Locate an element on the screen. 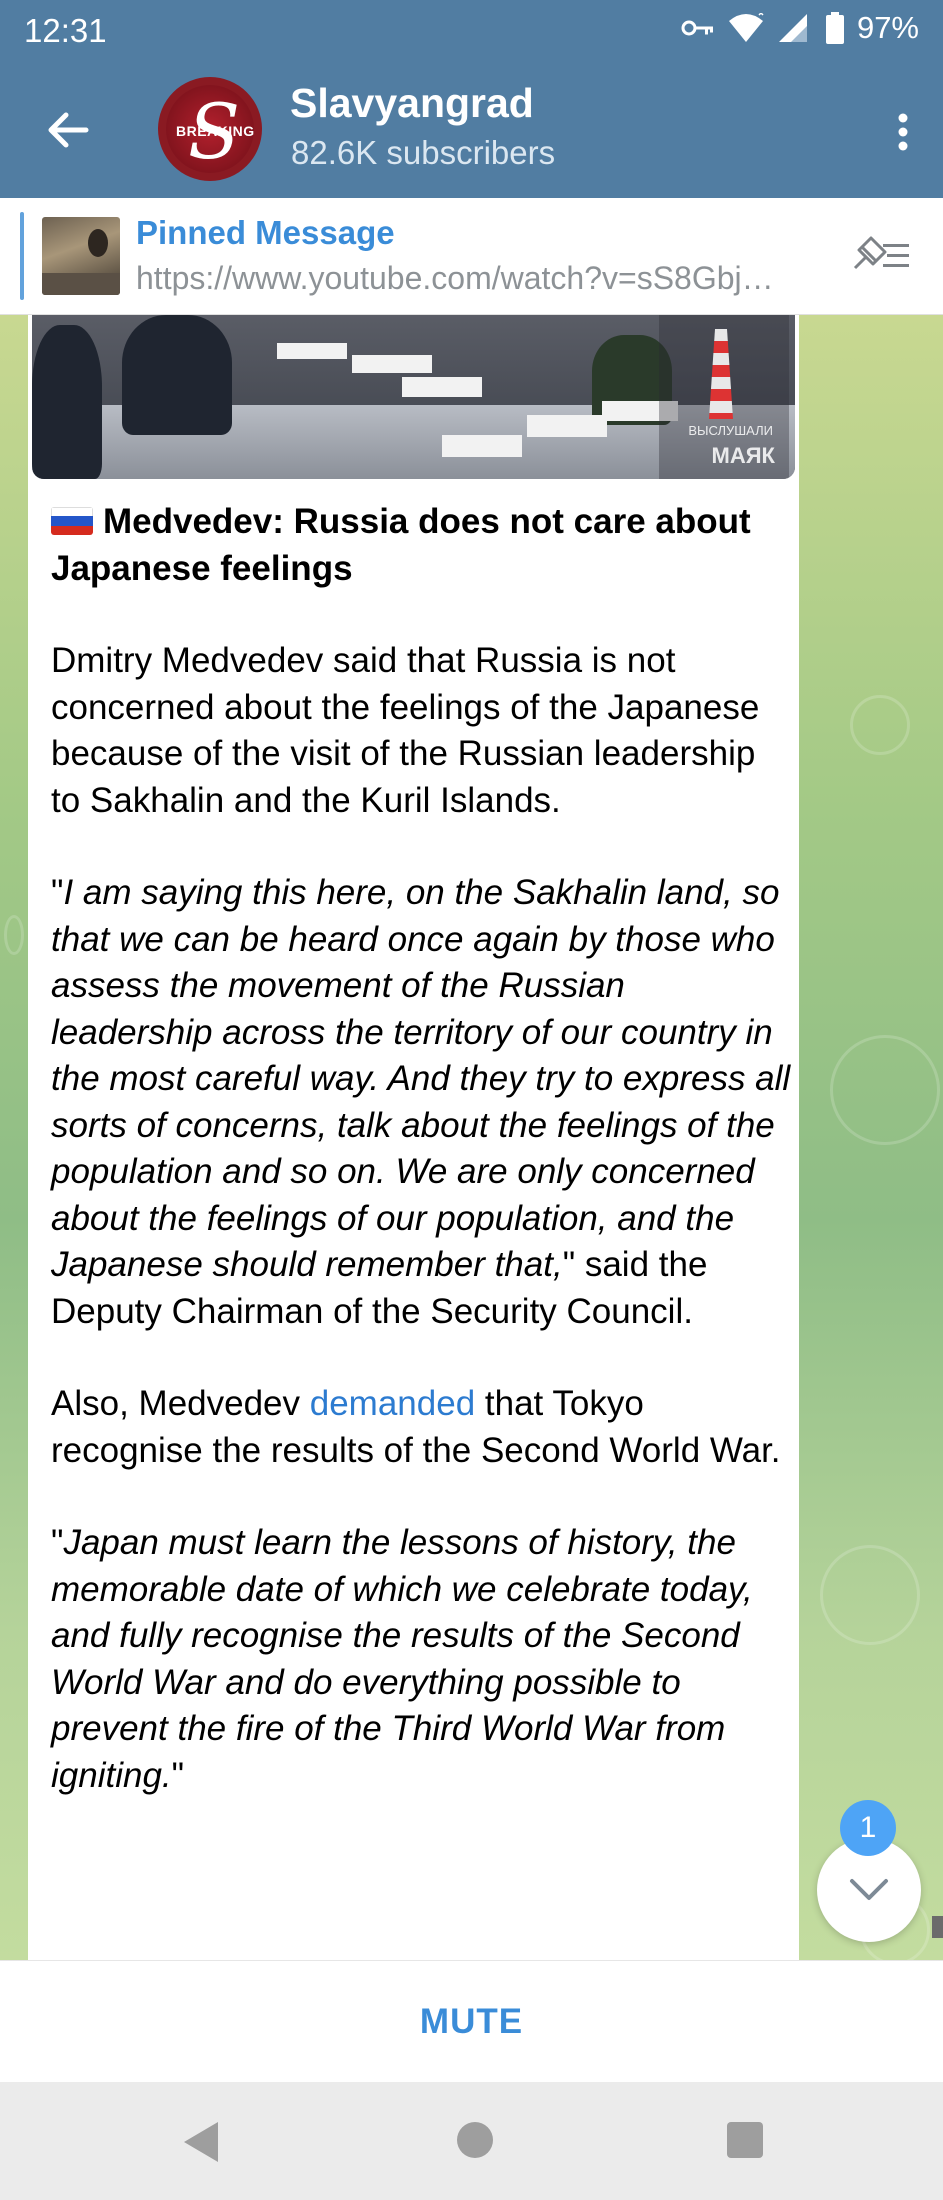  status-time: 12:31 is located at coordinates (65, 30).